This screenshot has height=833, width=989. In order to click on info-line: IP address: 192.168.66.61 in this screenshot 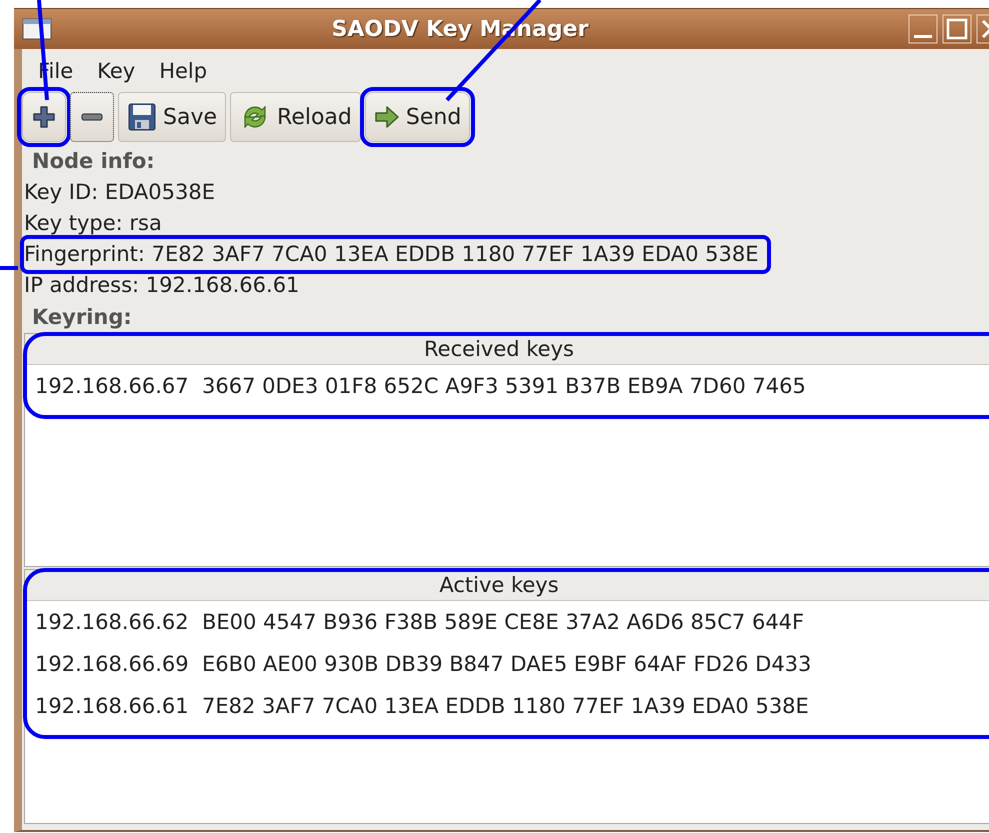, I will do `click(162, 285)`.